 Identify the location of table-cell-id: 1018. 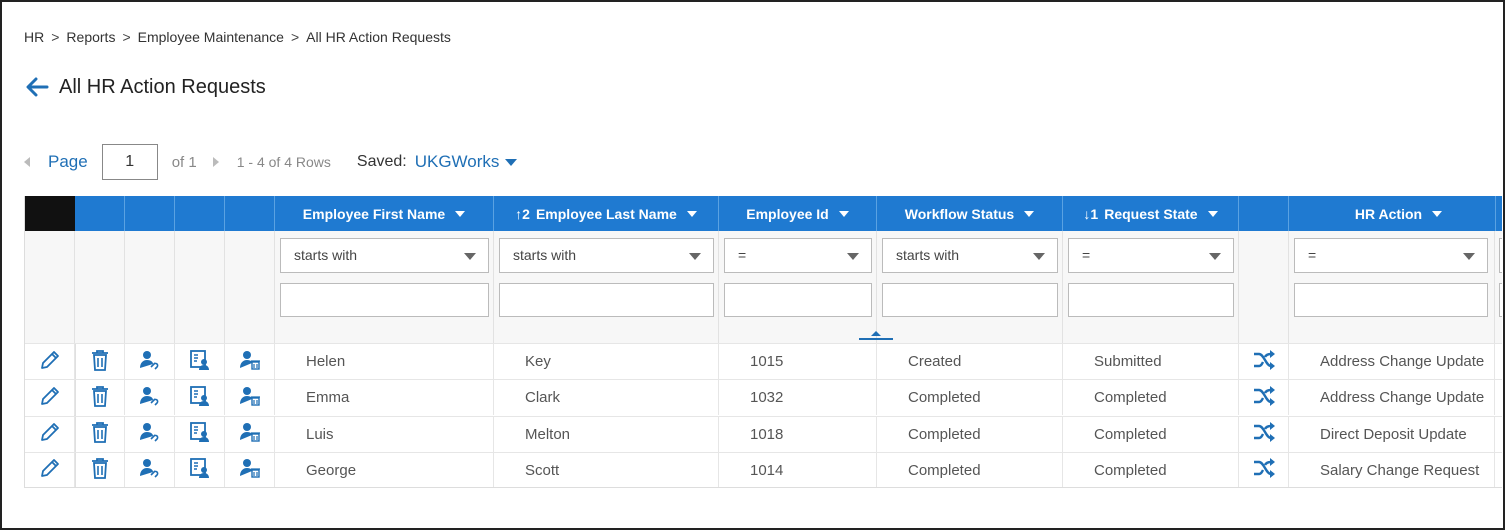
(798, 433).